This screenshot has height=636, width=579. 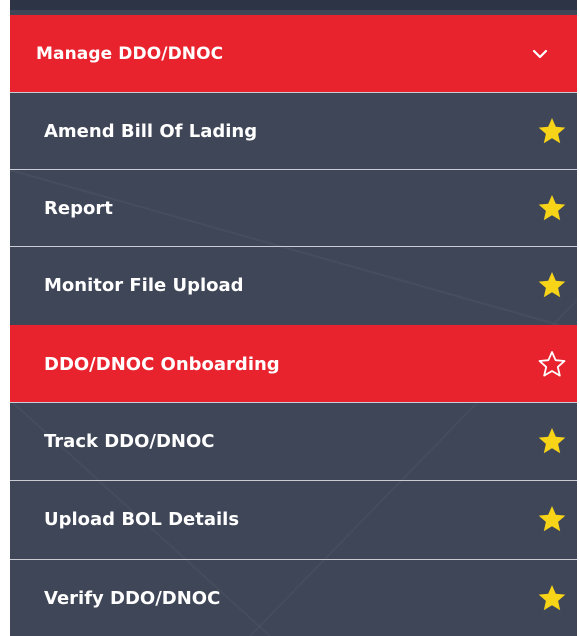 I want to click on menu-item-label: DDO/DNOC Onboarding, so click(x=162, y=364).